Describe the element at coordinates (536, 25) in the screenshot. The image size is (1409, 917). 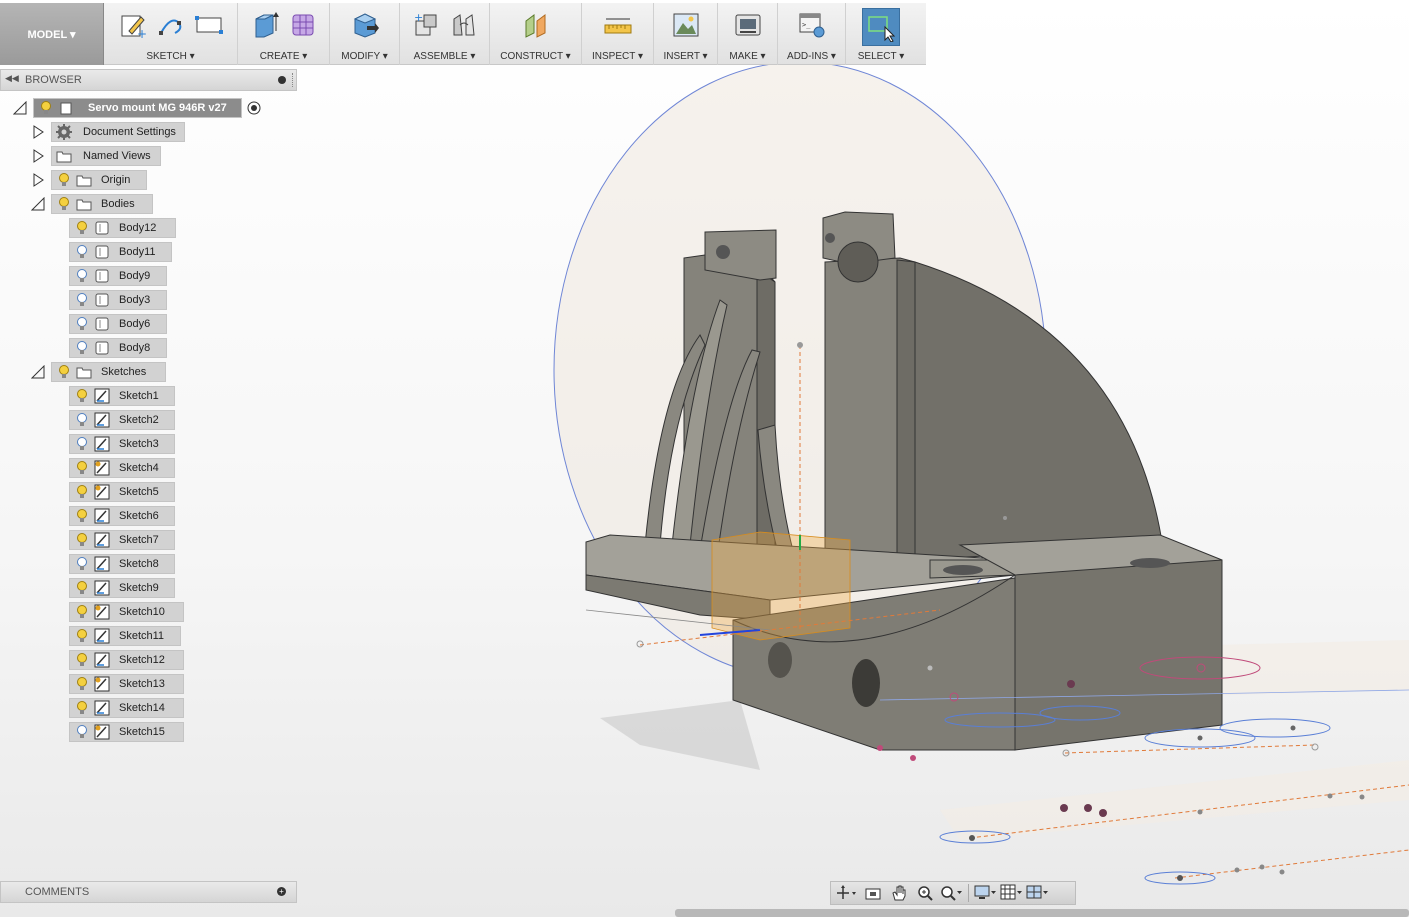
I see `offset-plane-icon` at that location.